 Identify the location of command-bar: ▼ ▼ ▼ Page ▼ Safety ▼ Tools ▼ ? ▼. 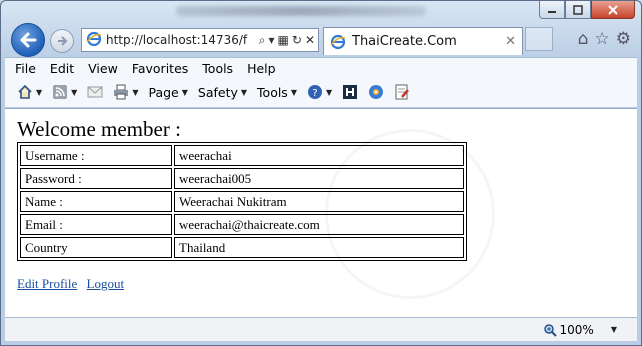
(321, 92).